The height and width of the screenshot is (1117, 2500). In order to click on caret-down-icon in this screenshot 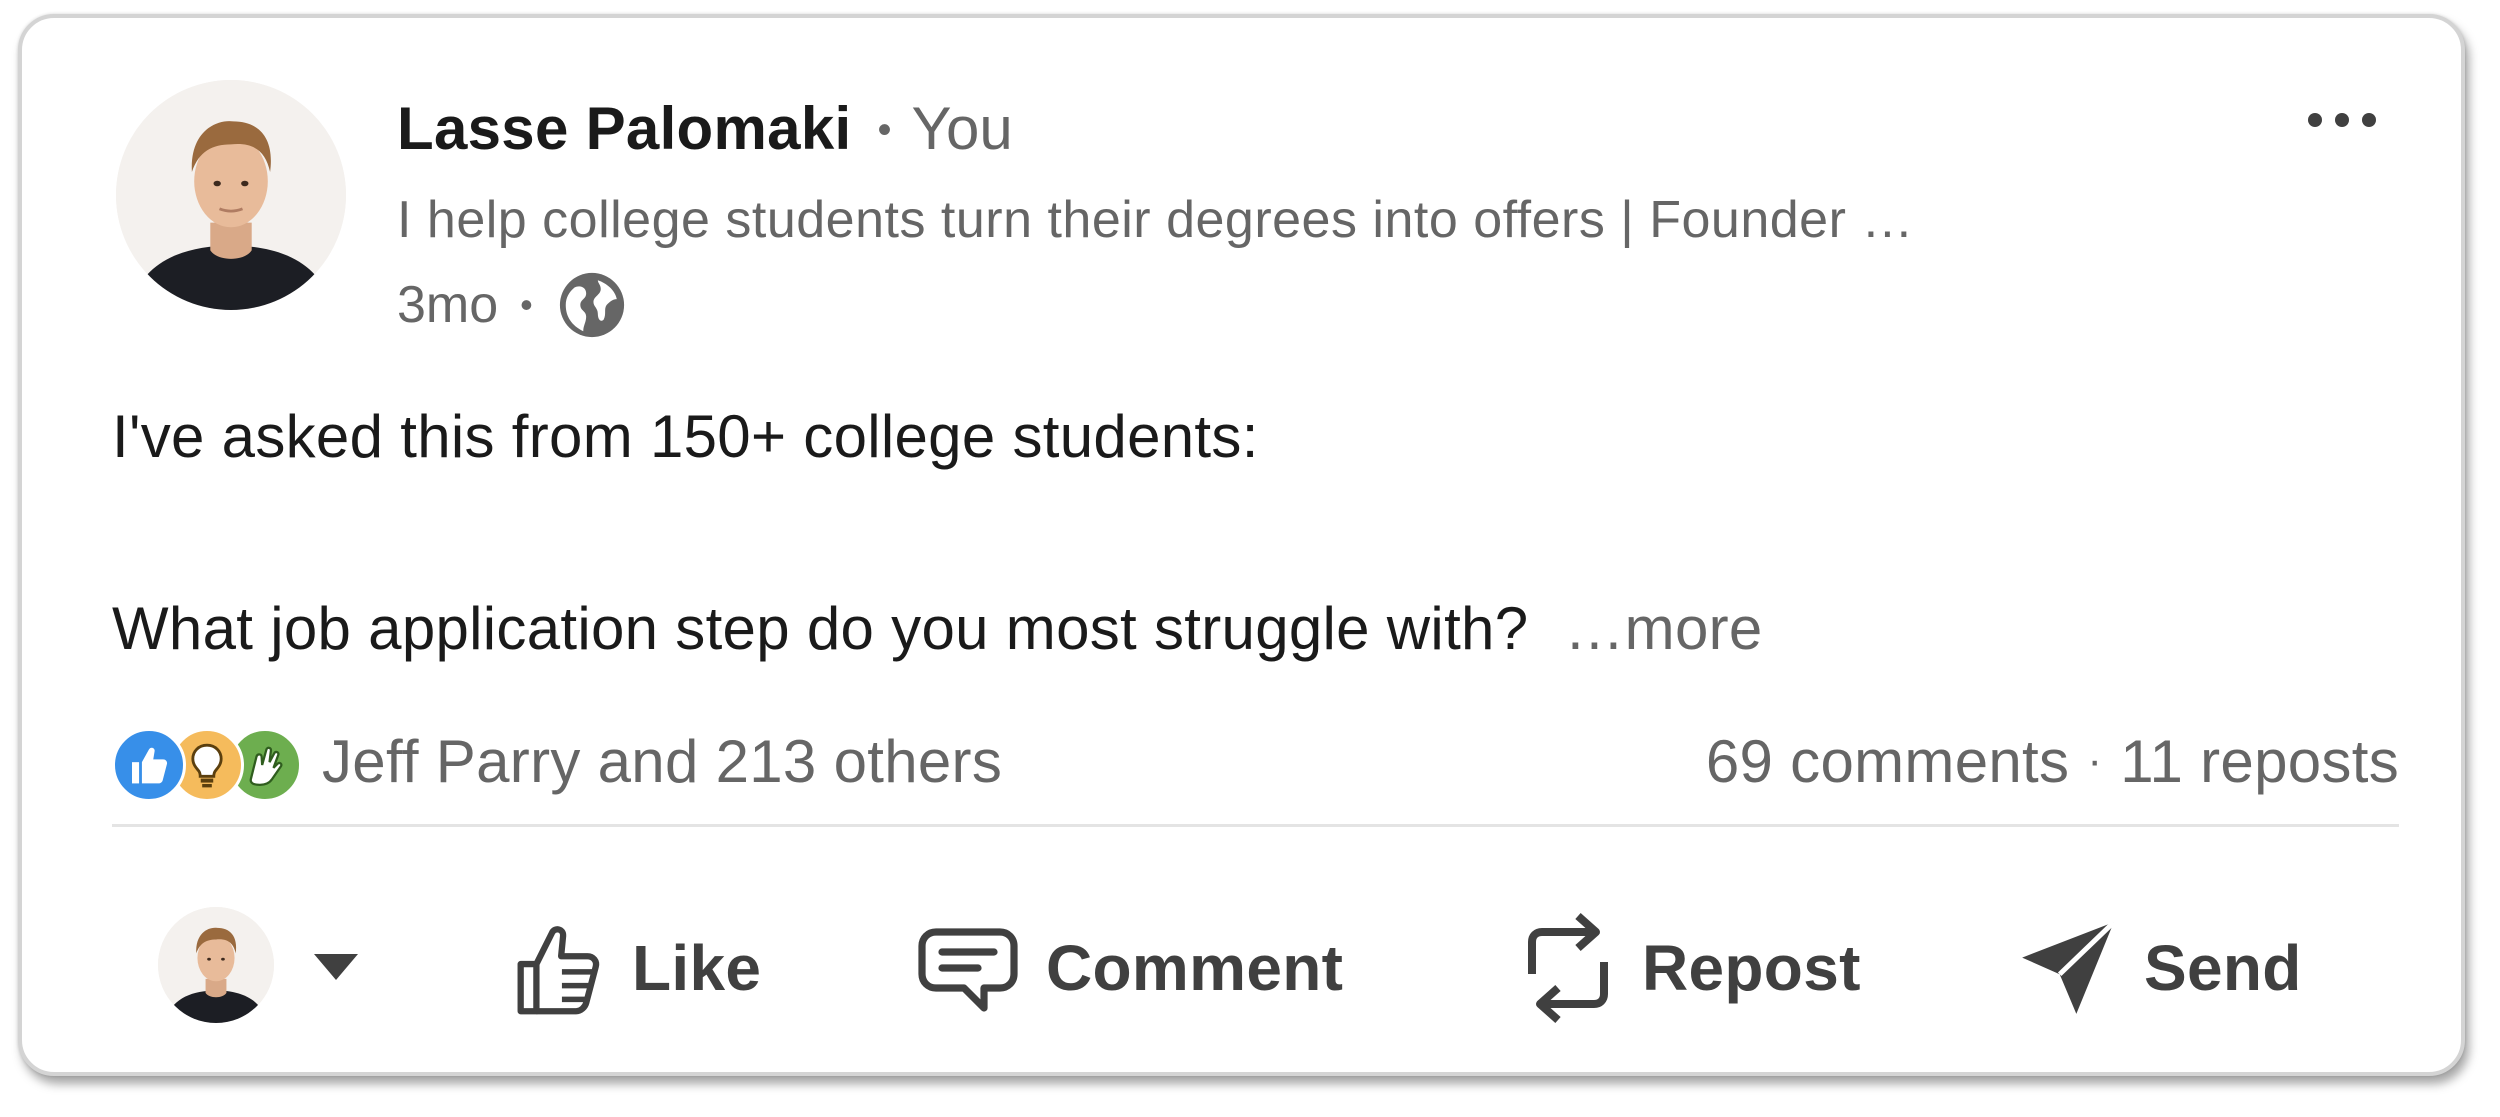, I will do `click(336, 967)`.